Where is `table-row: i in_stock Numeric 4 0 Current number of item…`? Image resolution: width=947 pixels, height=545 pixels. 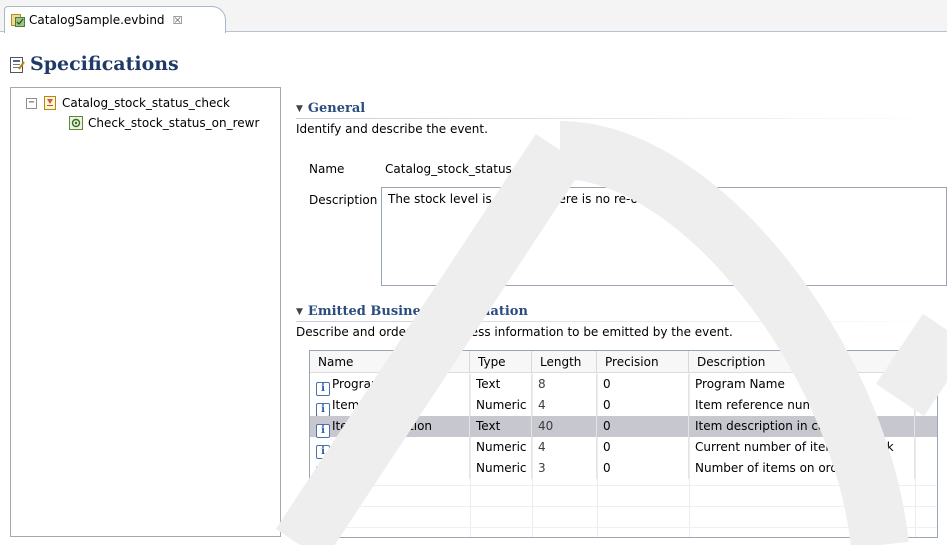 table-row: i in_stock Numeric 4 0 Current number of item… is located at coordinates (623, 448).